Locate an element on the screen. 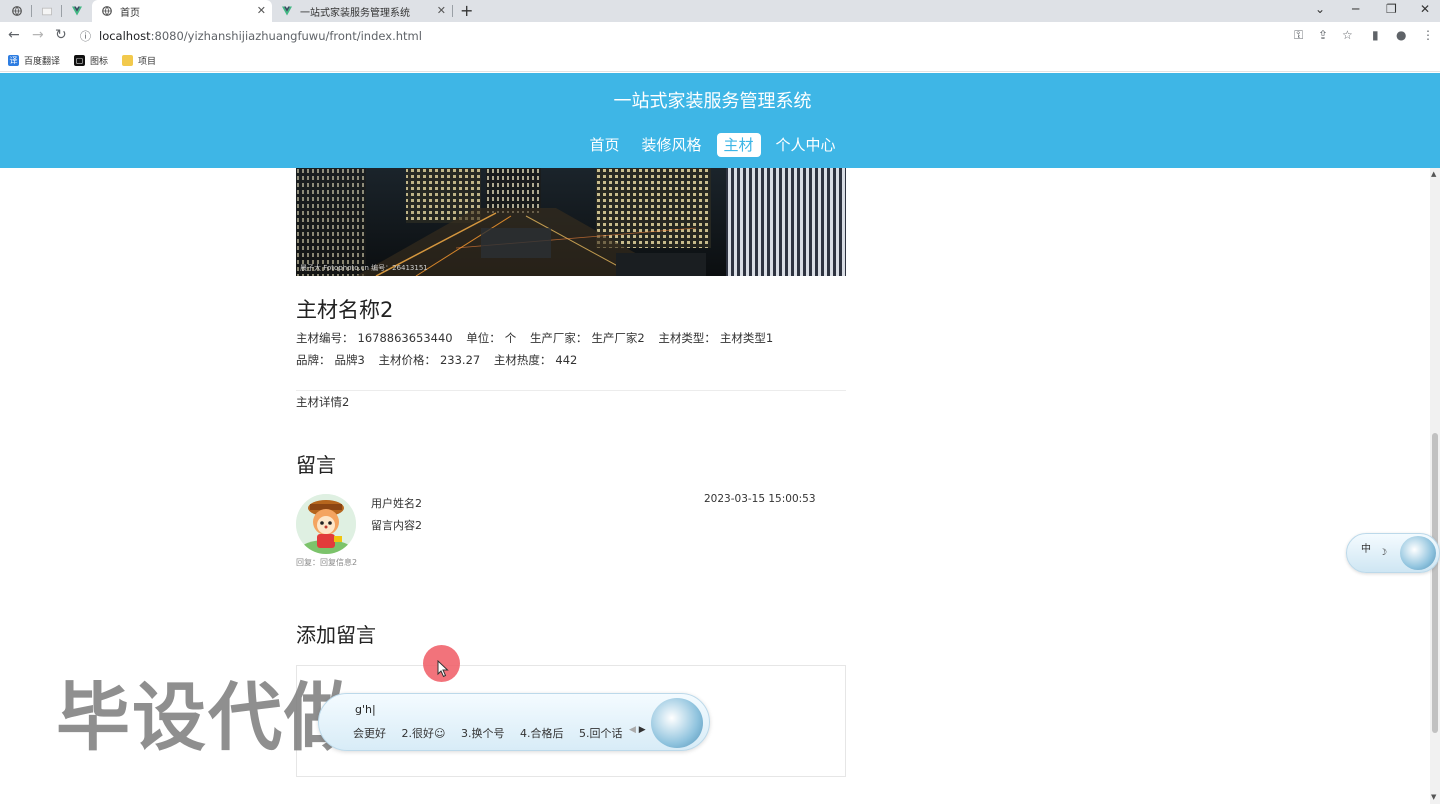 The height and width of the screenshot is (804, 1440). heat-label: 主材热度： is located at coordinates (522, 360).